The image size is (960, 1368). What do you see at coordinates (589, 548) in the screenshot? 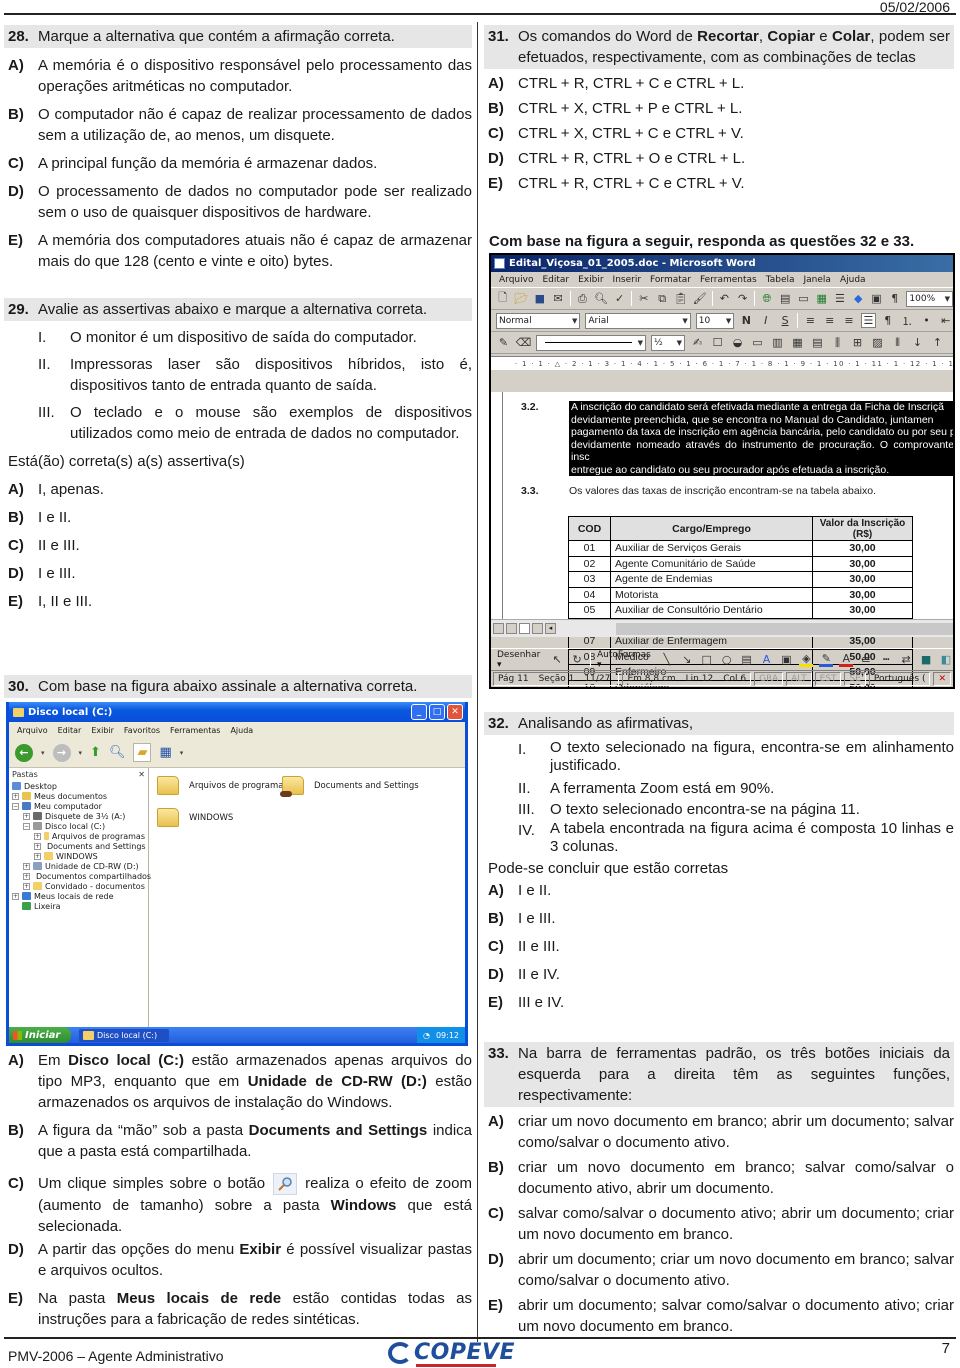
I see `cell-cod: 01` at bounding box center [589, 548].